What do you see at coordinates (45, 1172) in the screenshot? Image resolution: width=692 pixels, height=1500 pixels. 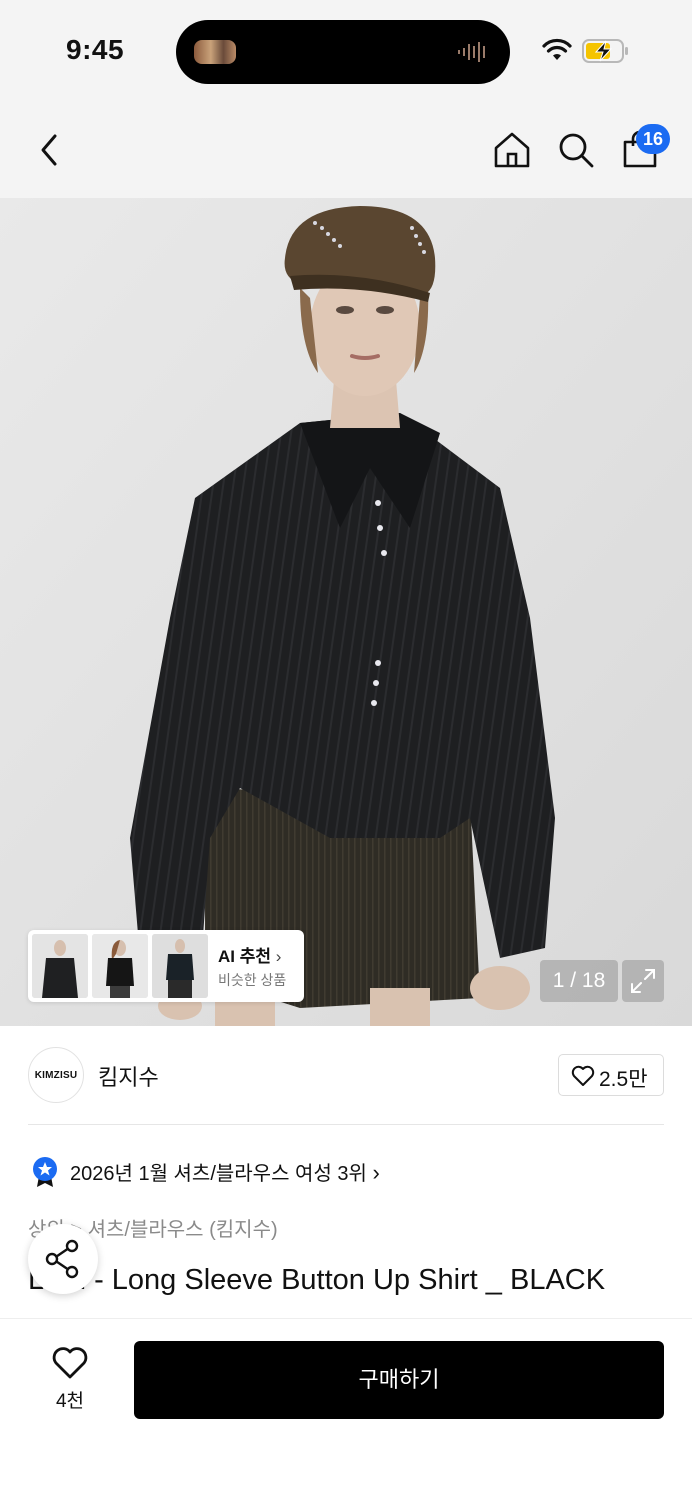 I see `ranking-badge-icon` at bounding box center [45, 1172].